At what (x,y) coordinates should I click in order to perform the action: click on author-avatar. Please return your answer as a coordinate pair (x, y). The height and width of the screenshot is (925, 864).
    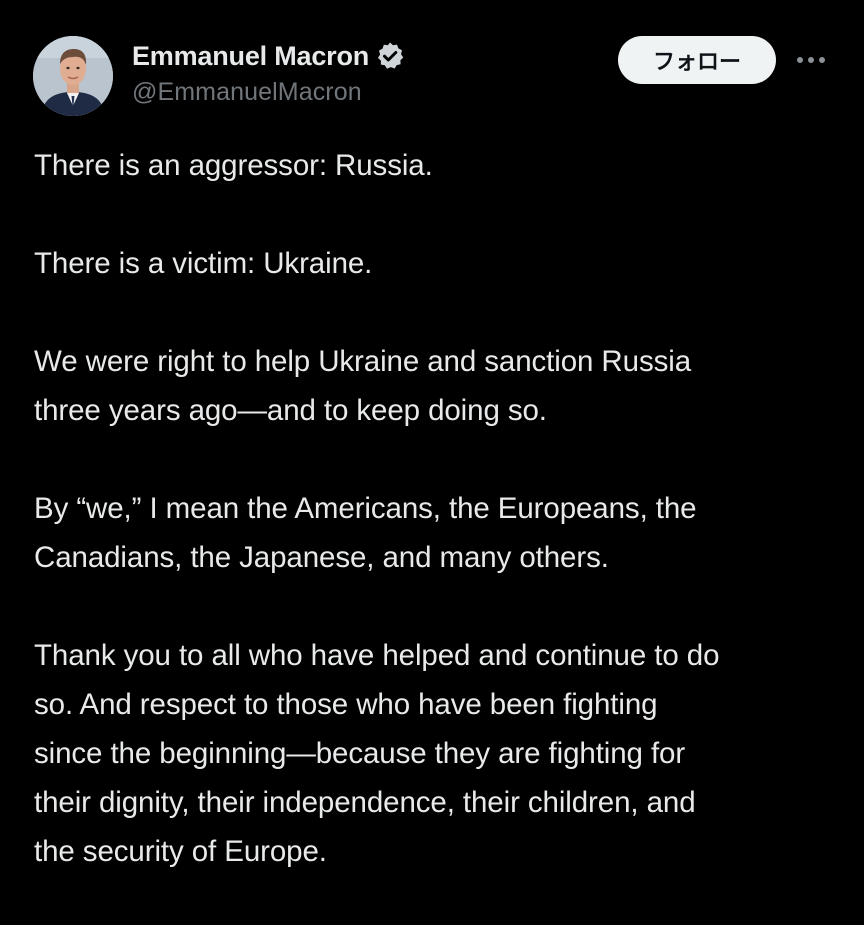
    Looking at the image, I should click on (73, 76).